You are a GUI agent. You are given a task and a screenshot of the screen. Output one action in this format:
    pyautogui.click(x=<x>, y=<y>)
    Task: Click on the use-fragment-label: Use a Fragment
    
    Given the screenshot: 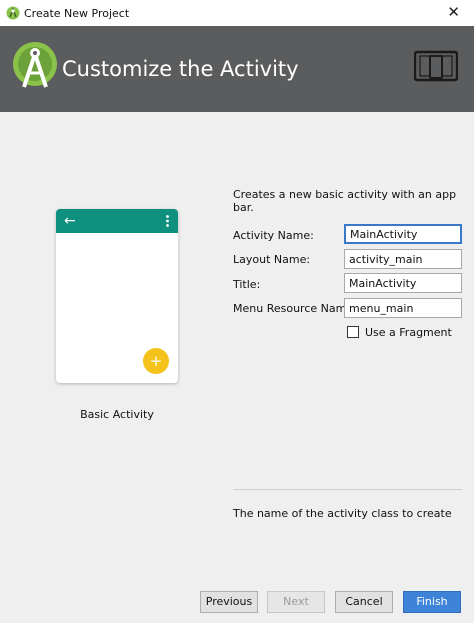 What is the action you would take?
    pyautogui.click(x=408, y=332)
    